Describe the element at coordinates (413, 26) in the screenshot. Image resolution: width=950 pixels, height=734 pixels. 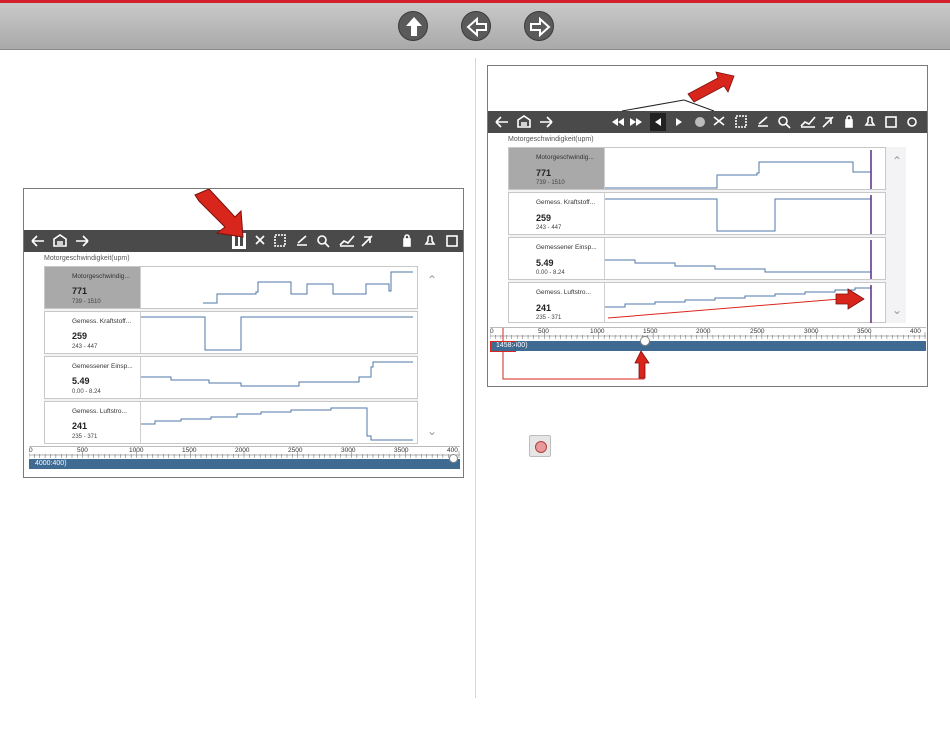
I see `up-arrow-icon` at that location.